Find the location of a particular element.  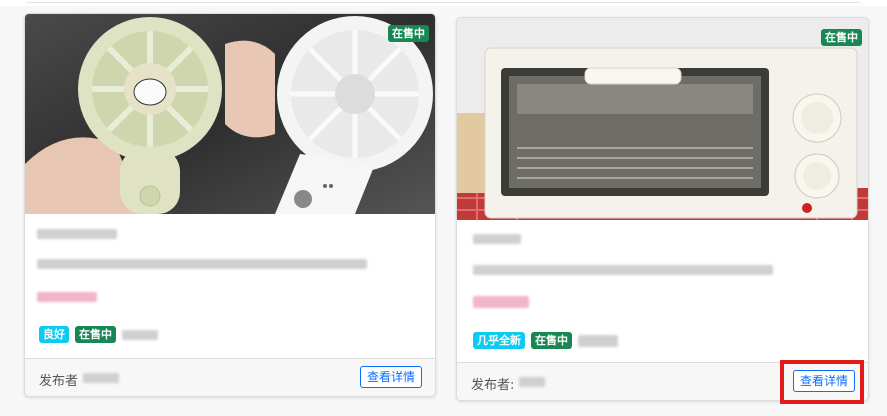

highlight-annotation-box is located at coordinates (822, 382).